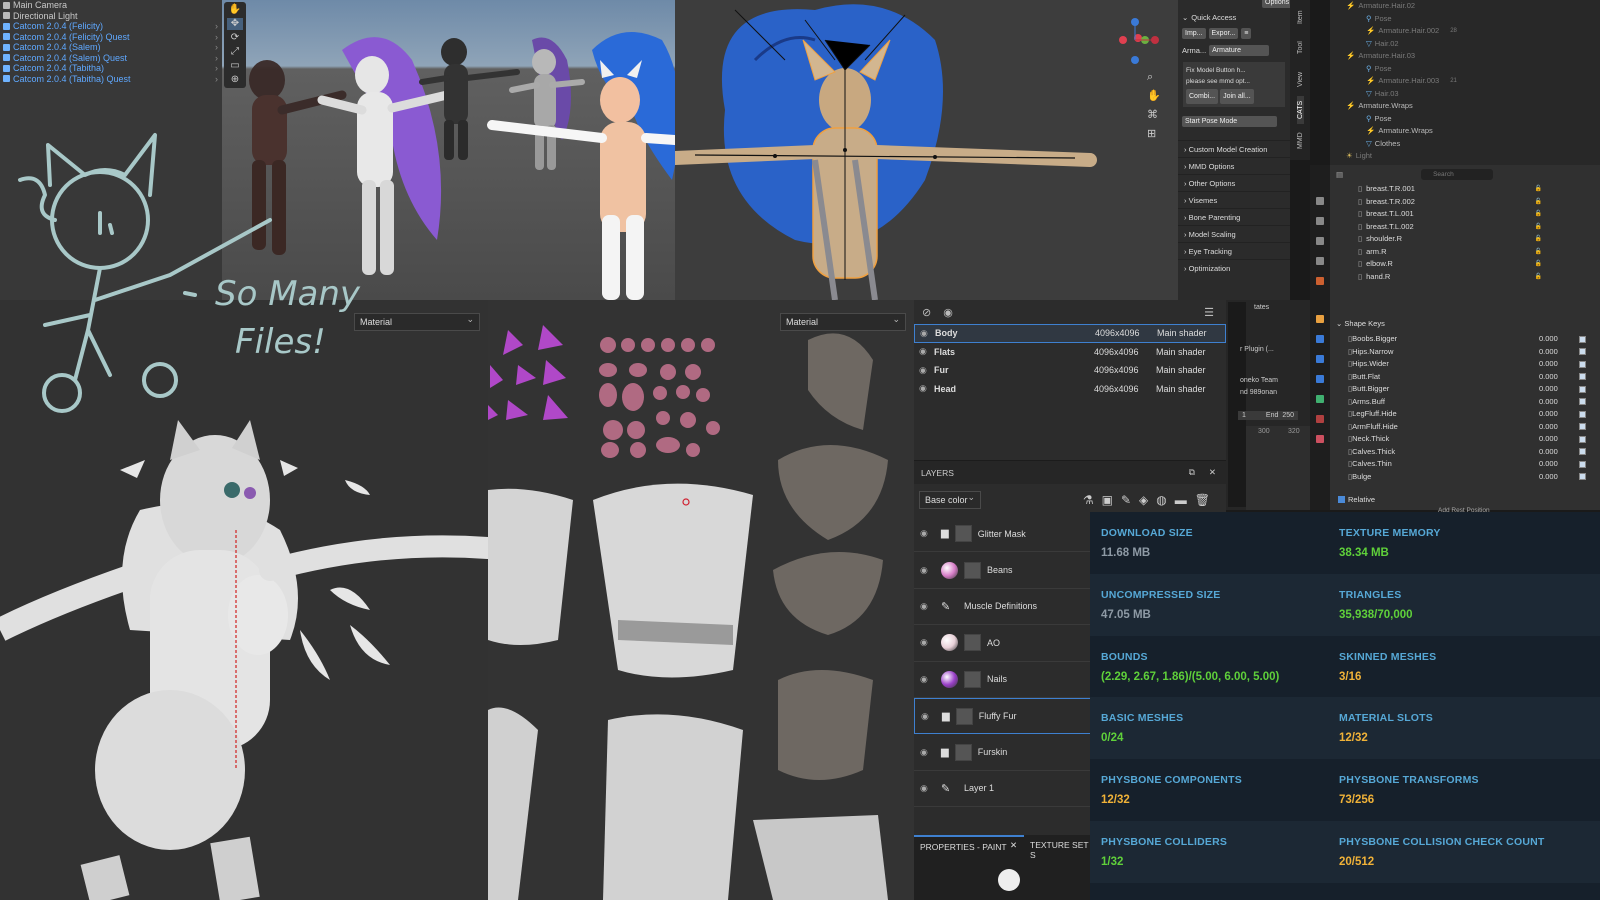  I want to click on shape-key-item: ▯ Arms.Buff 0.000, so click(1465, 402).